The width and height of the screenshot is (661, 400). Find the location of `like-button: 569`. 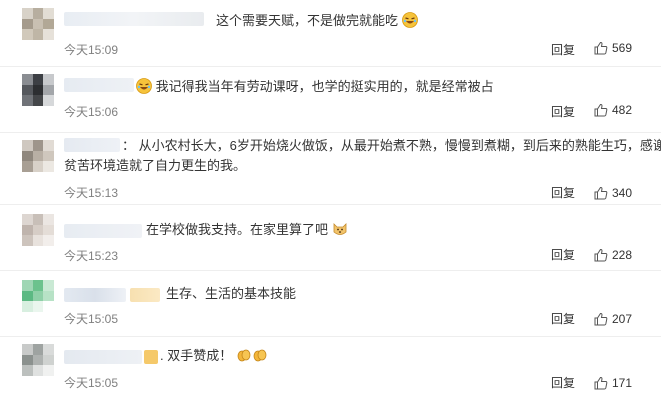

like-button: 569 is located at coordinates (613, 48).